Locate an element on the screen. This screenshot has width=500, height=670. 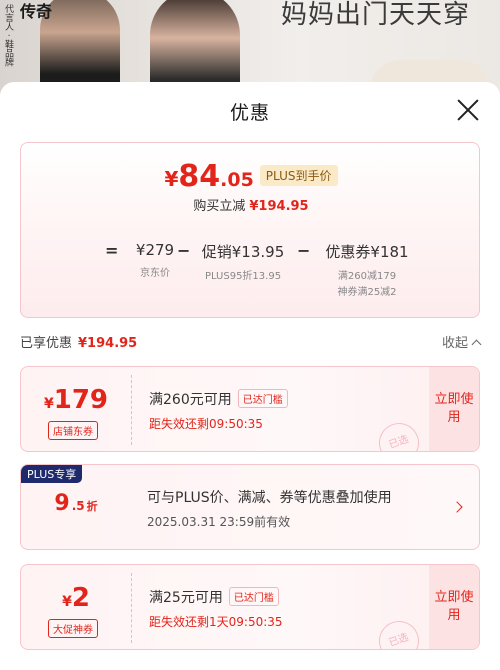
final-price: ¥84.05 is located at coordinates (209, 176).